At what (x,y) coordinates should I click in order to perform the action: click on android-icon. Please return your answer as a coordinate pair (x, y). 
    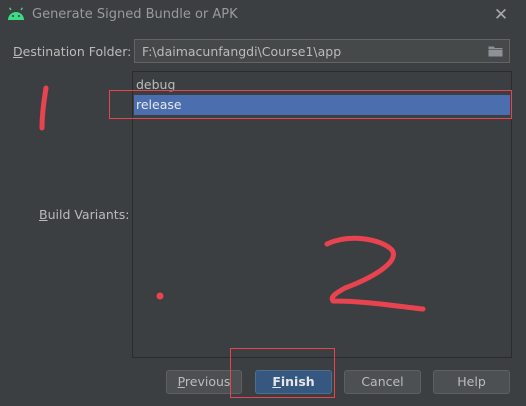
    Looking at the image, I should click on (16, 13).